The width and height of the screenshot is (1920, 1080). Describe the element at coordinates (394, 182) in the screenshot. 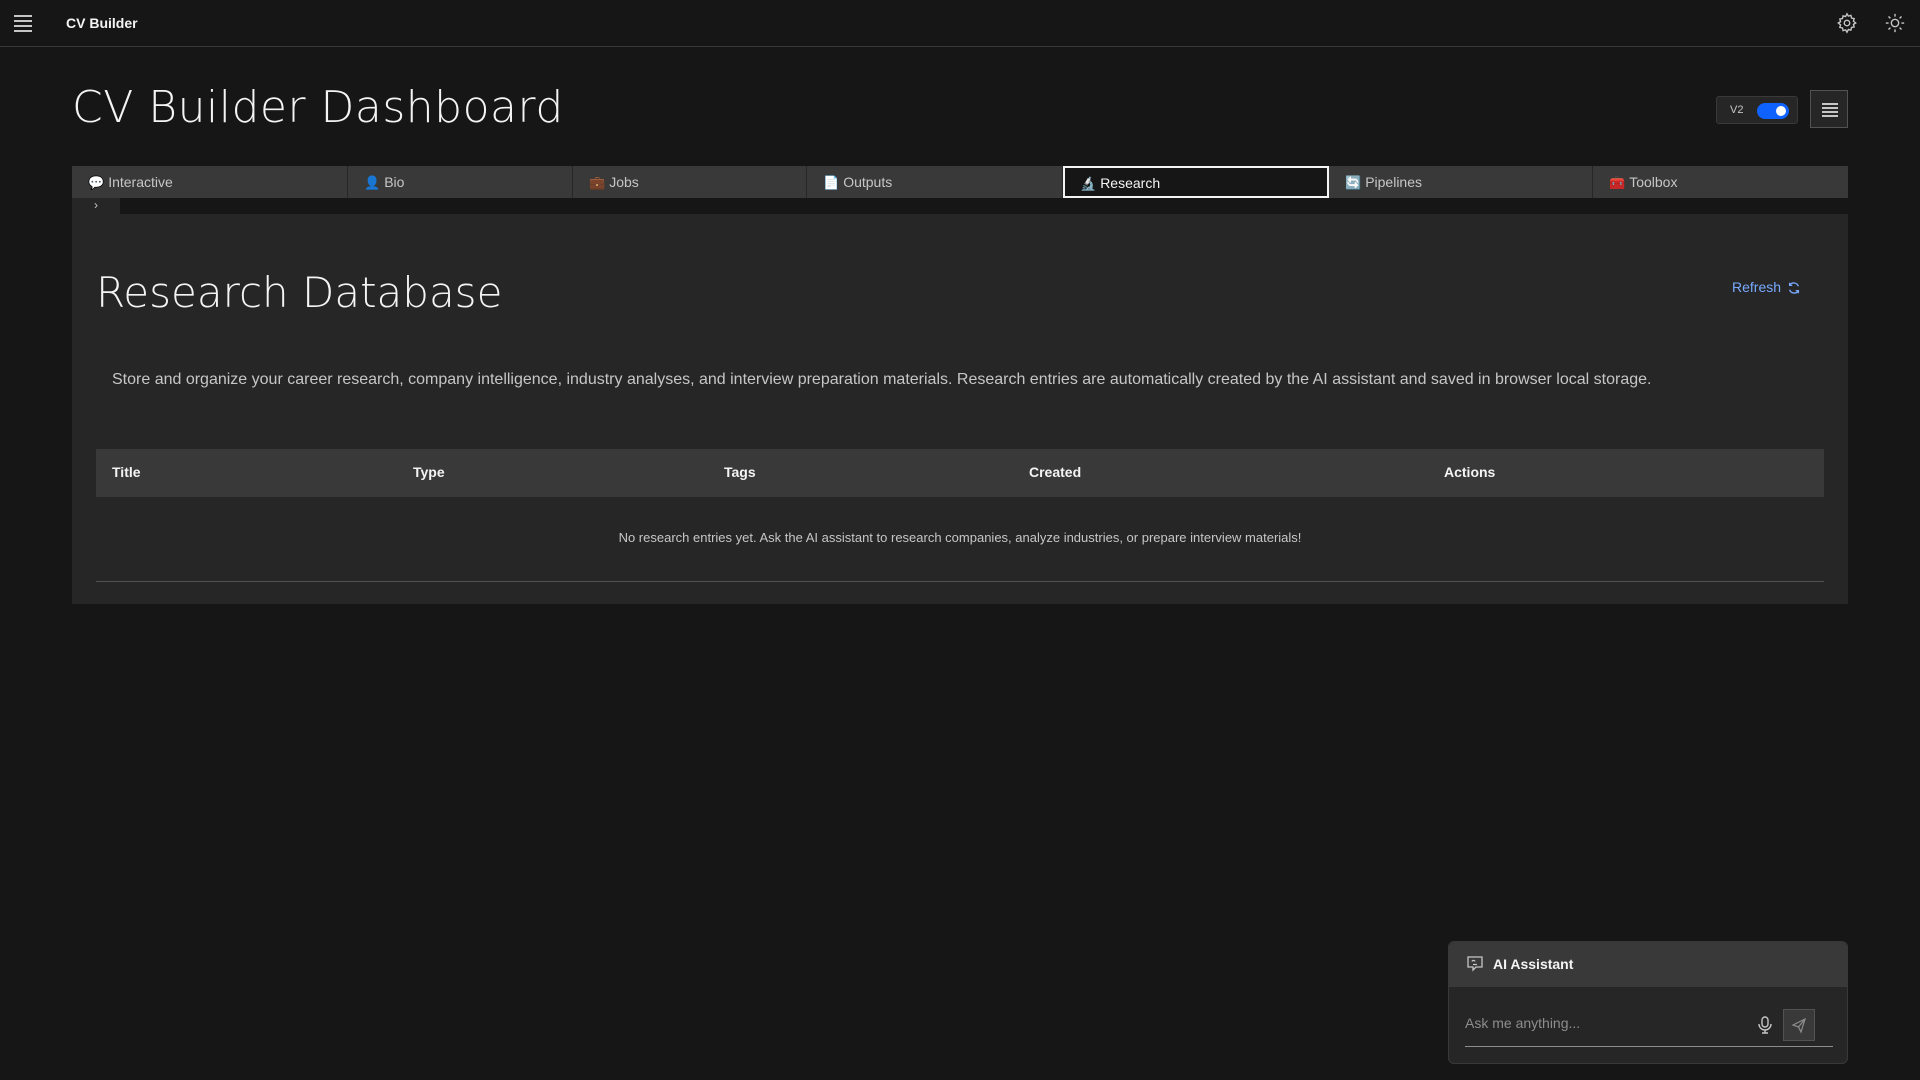

I see `tab-label: Bio` at that location.